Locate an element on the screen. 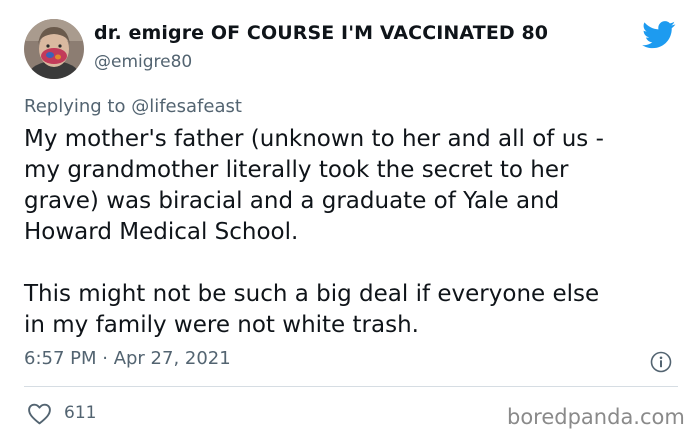  author-display-name: dr. emigre OF COURSE I'M VACCINATED 80 is located at coordinates (321, 33).